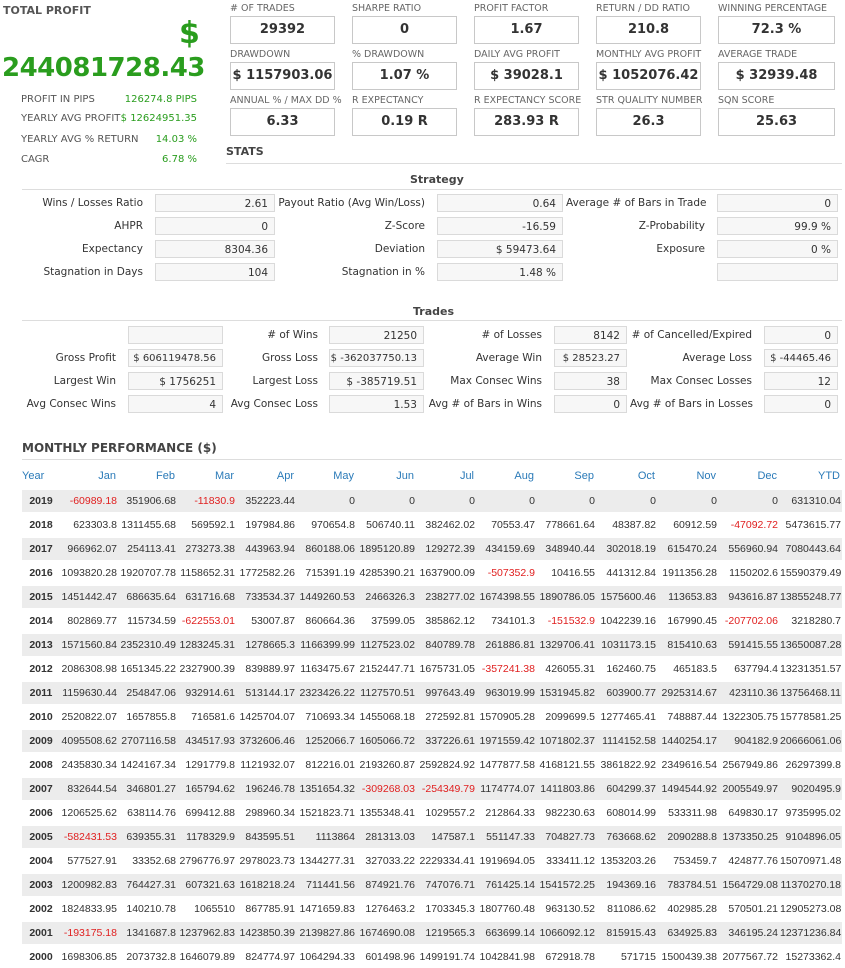 The width and height of the screenshot is (845, 968). What do you see at coordinates (446, 788) in the screenshot?
I see `value-cell: -254349.79` at bounding box center [446, 788].